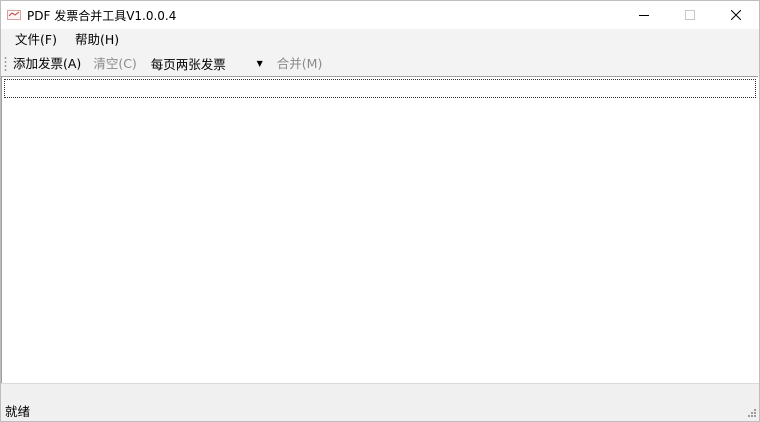 The image size is (760, 422). What do you see at coordinates (380, 40) in the screenshot?
I see `menu-bar: 文件(F) 帮助(H)` at bounding box center [380, 40].